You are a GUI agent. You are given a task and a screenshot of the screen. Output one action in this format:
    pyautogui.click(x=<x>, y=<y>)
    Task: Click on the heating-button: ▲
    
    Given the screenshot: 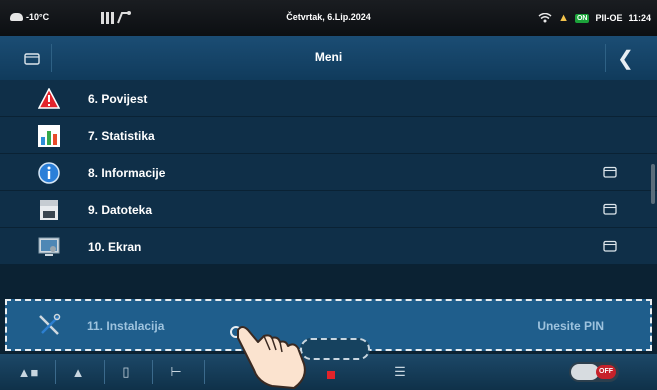 What is the action you would take?
    pyautogui.click(x=78, y=372)
    